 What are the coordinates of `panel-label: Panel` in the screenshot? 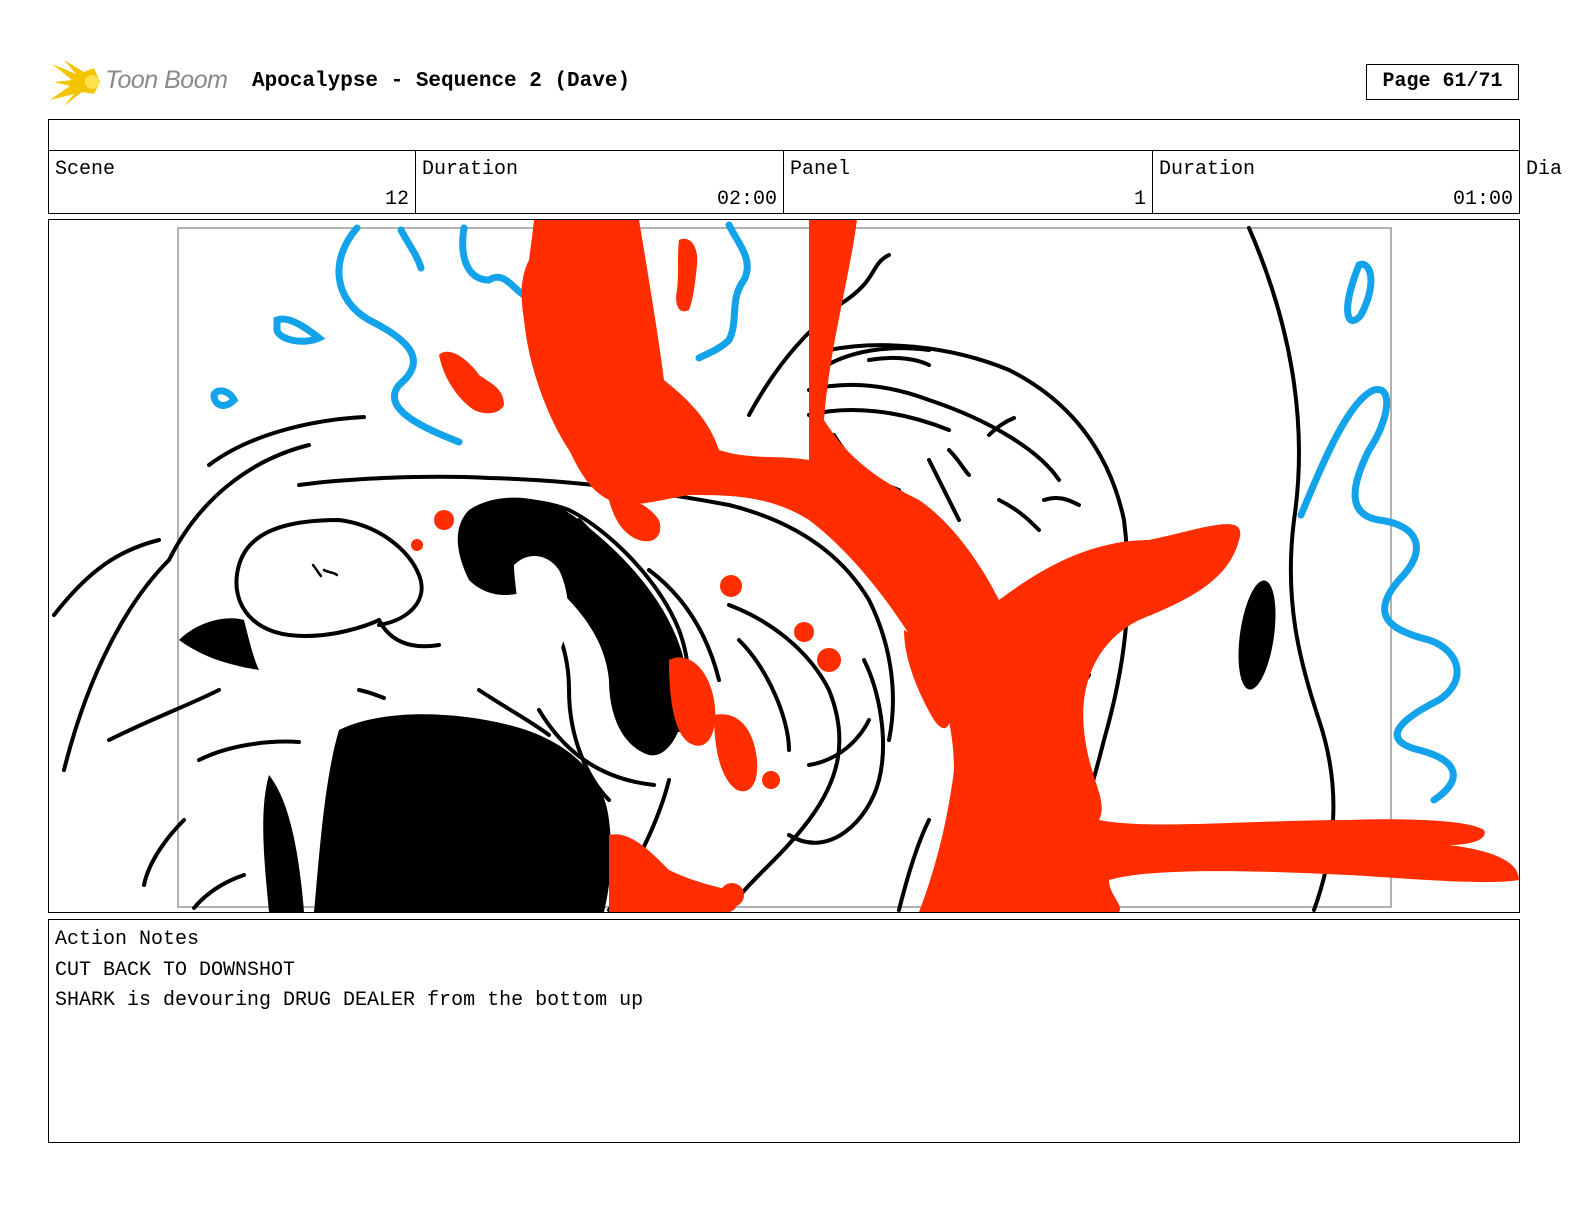 It's located at (820, 169).